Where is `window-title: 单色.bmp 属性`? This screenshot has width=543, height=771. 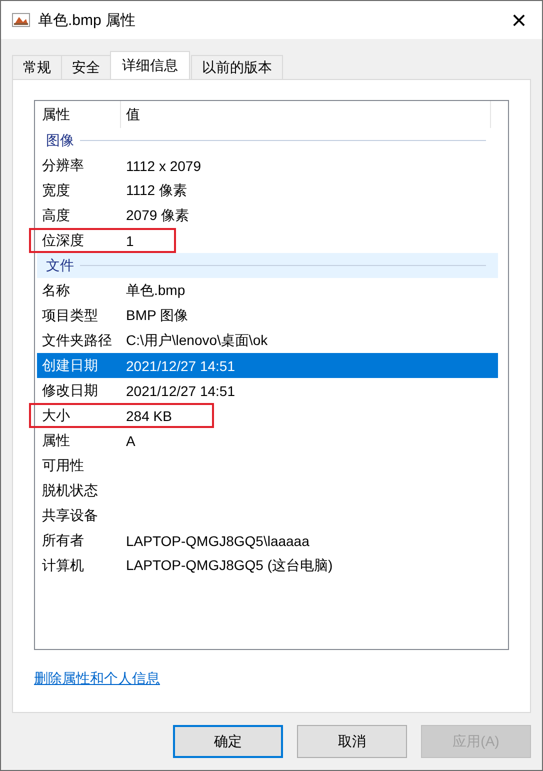
window-title: 单色.bmp 属性 is located at coordinates (87, 20).